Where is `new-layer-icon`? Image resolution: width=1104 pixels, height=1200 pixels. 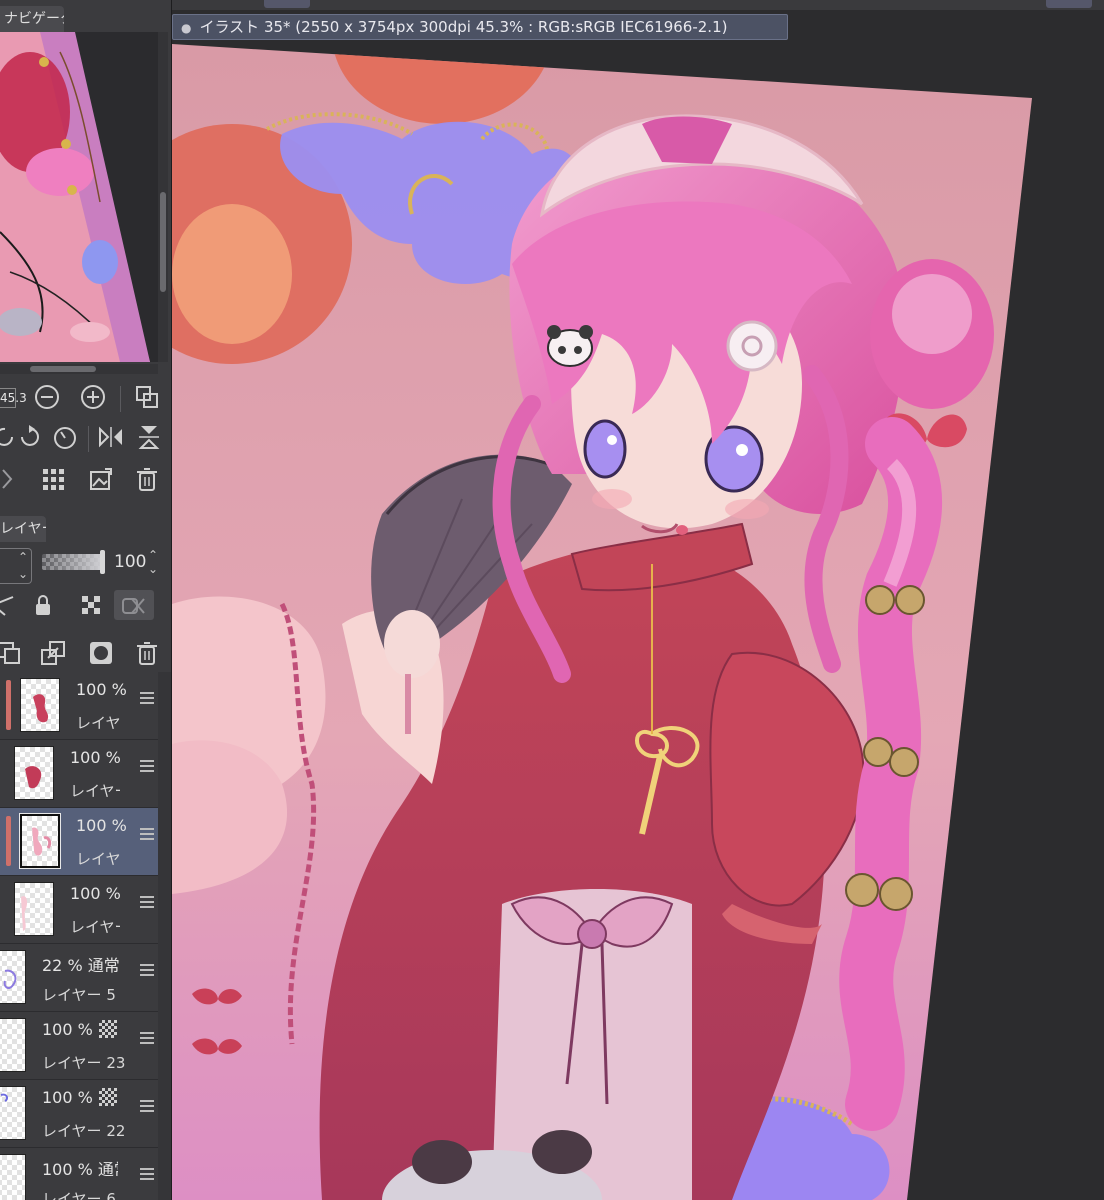 new-layer-icon is located at coordinates (12, 653).